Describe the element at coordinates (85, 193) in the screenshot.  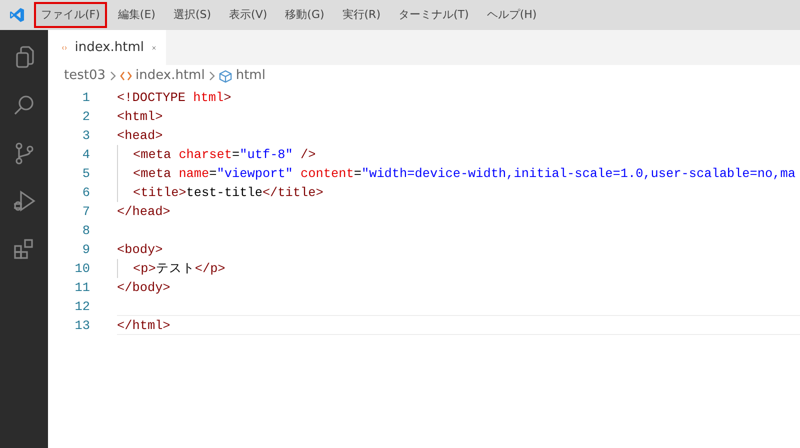
I see `line-number: 6` at that location.